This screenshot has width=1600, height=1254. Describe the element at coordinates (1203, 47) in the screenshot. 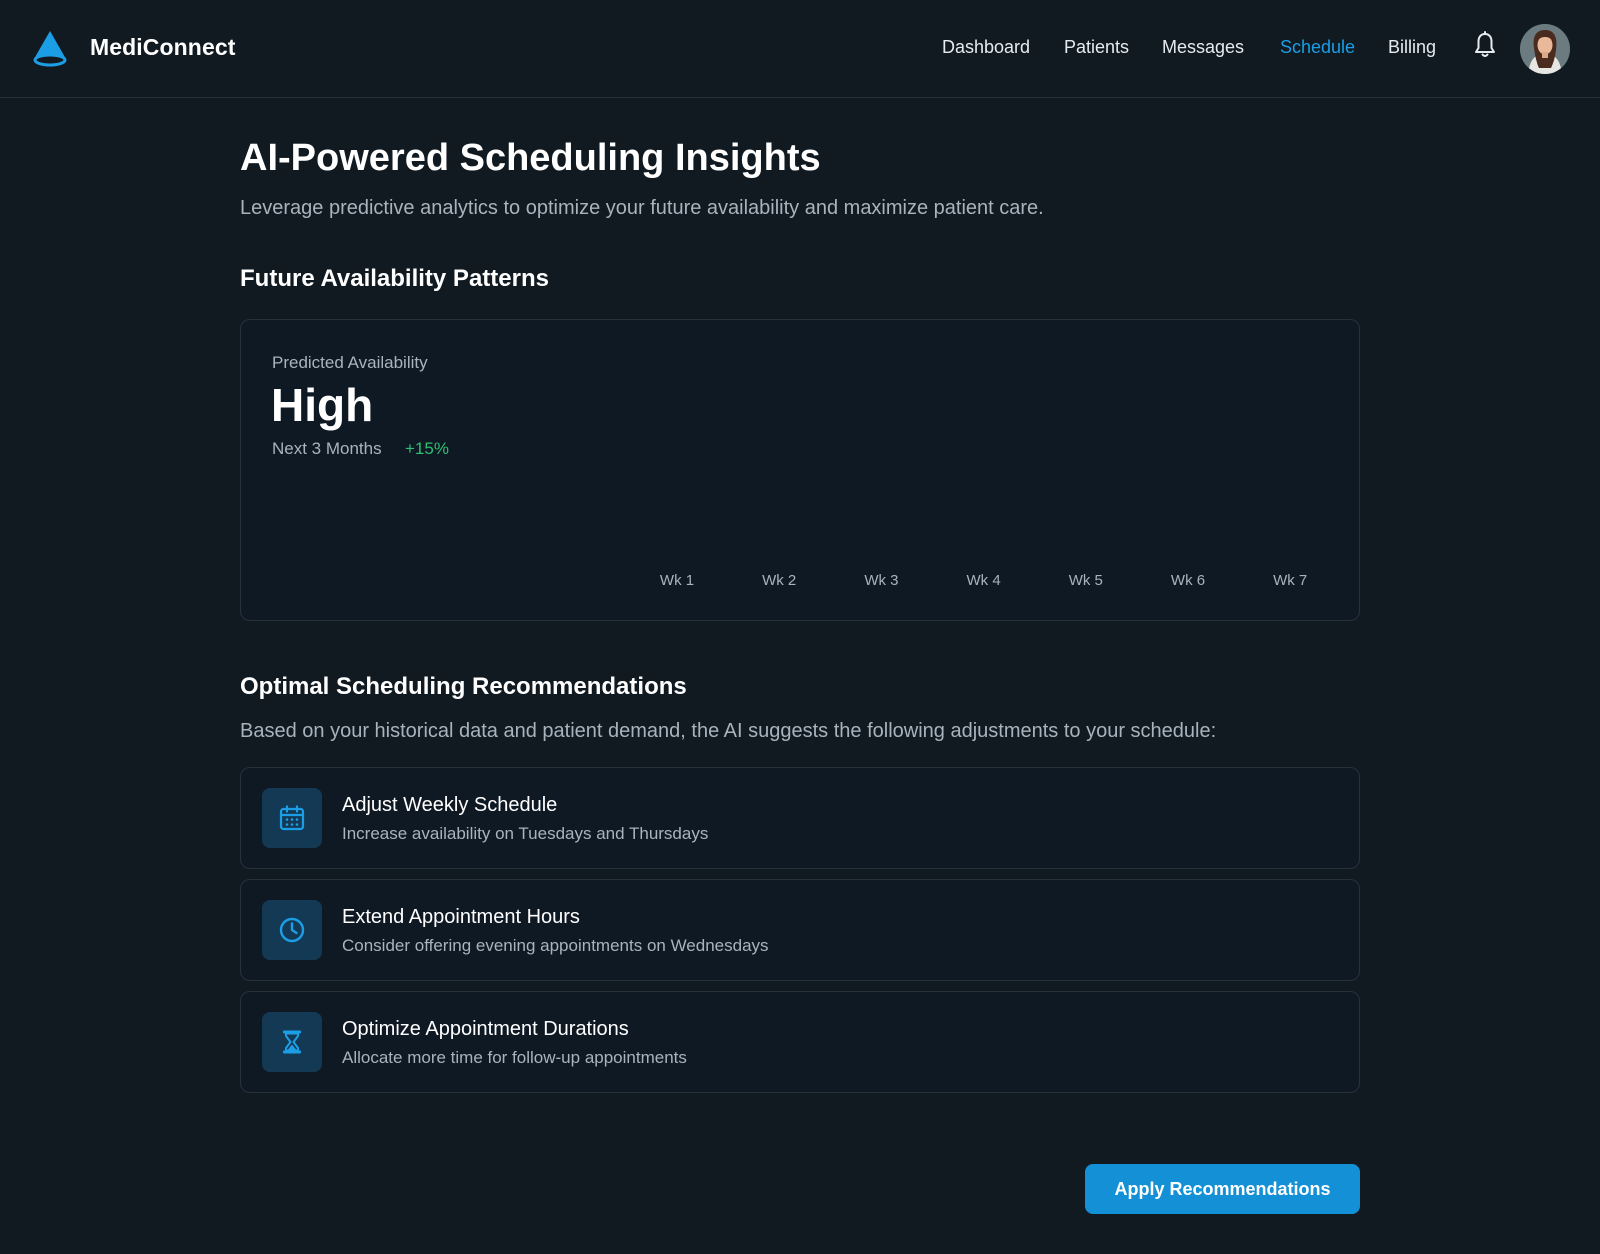

I see `nav-messages: Messages` at that location.